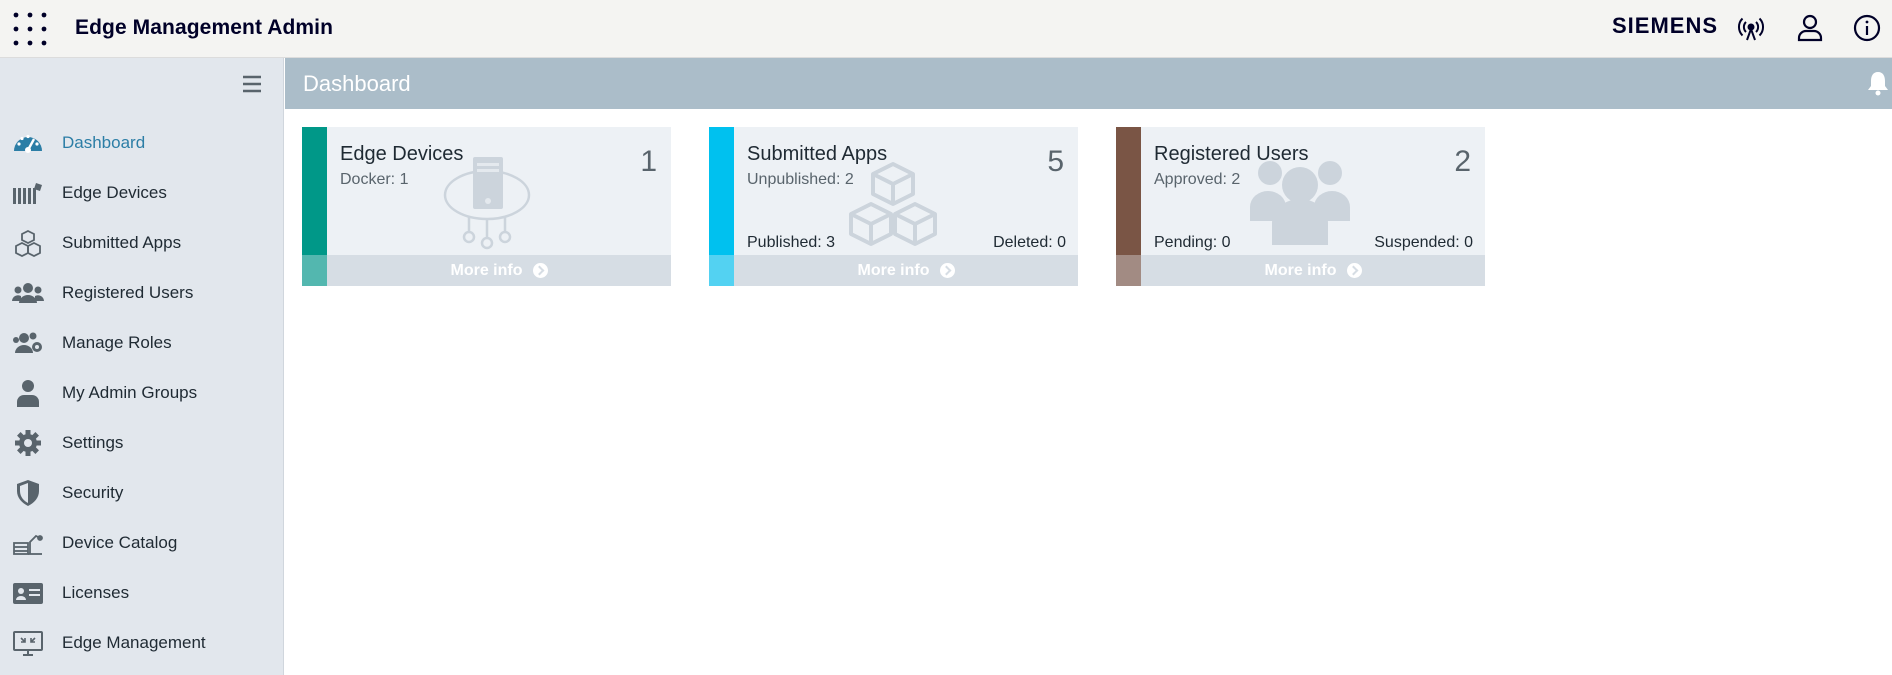  What do you see at coordinates (142, 443) in the screenshot?
I see `sidebar-item-settings: Settings` at bounding box center [142, 443].